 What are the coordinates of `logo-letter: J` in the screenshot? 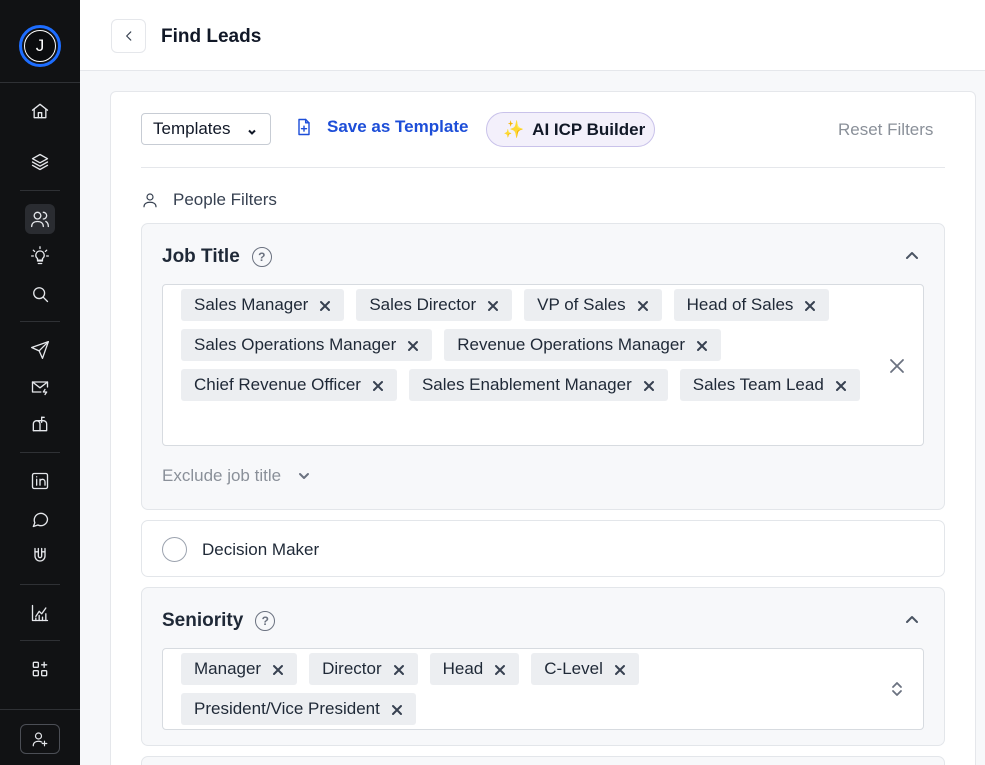 It's located at (40, 46).